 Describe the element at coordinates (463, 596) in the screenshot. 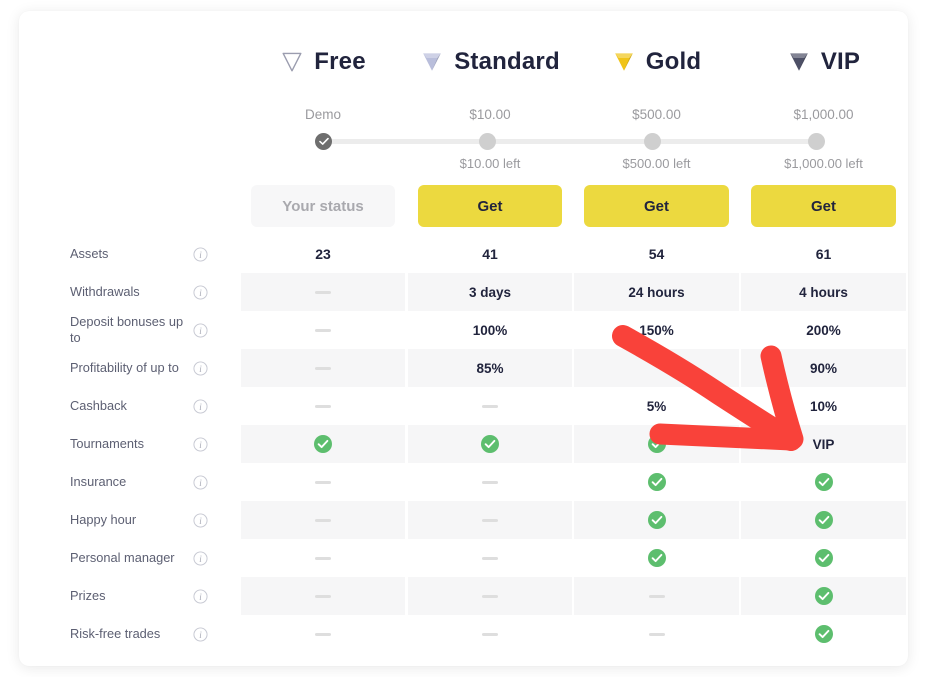

I see `table-row: Prizes i` at that location.